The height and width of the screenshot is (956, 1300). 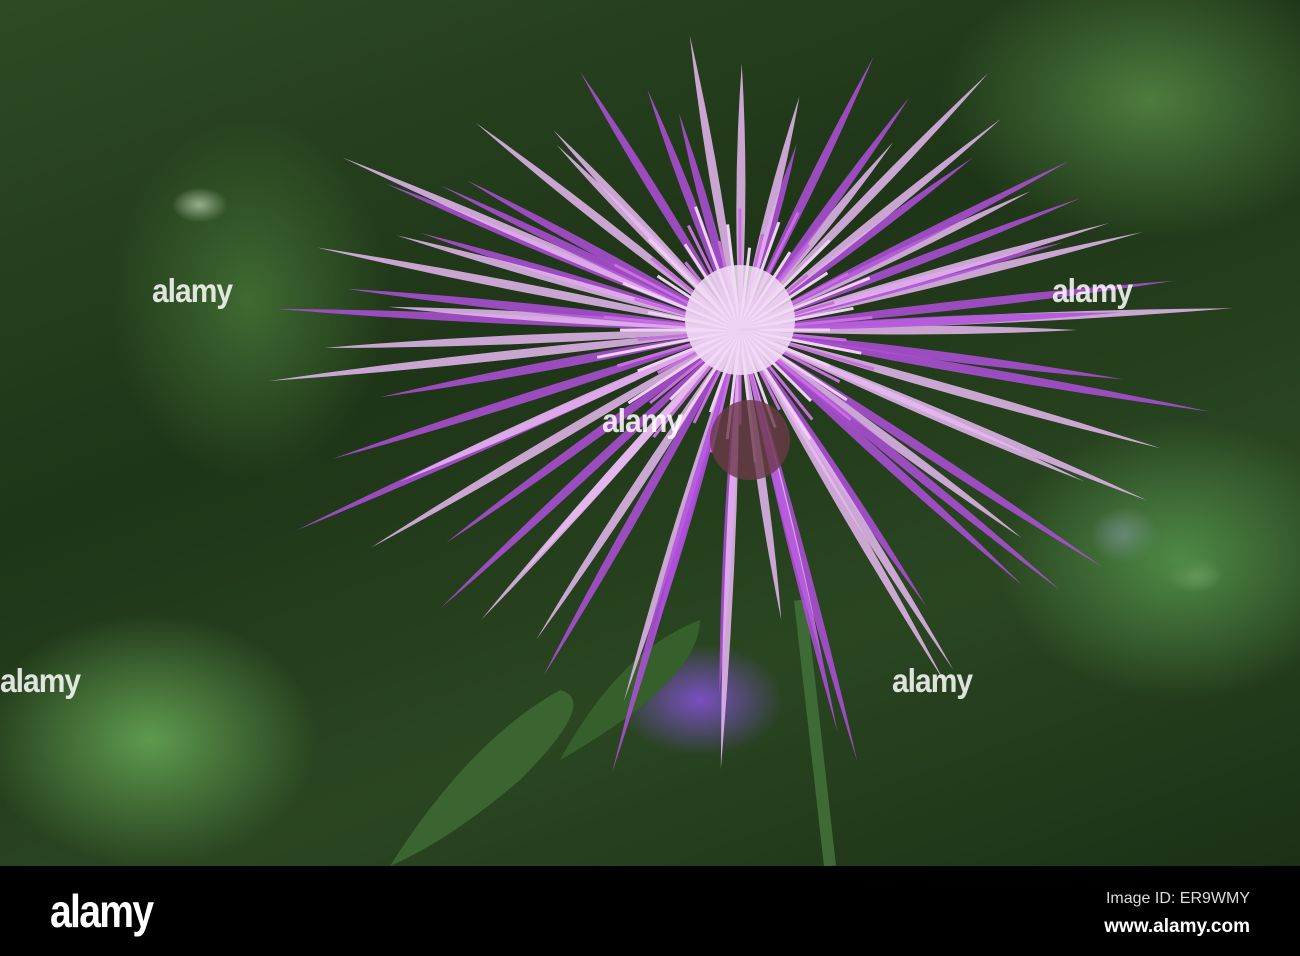 What do you see at coordinates (650, 911) in the screenshot?
I see `footer-bar: alamy Image ID: ER9WMY www.alamy.com` at bounding box center [650, 911].